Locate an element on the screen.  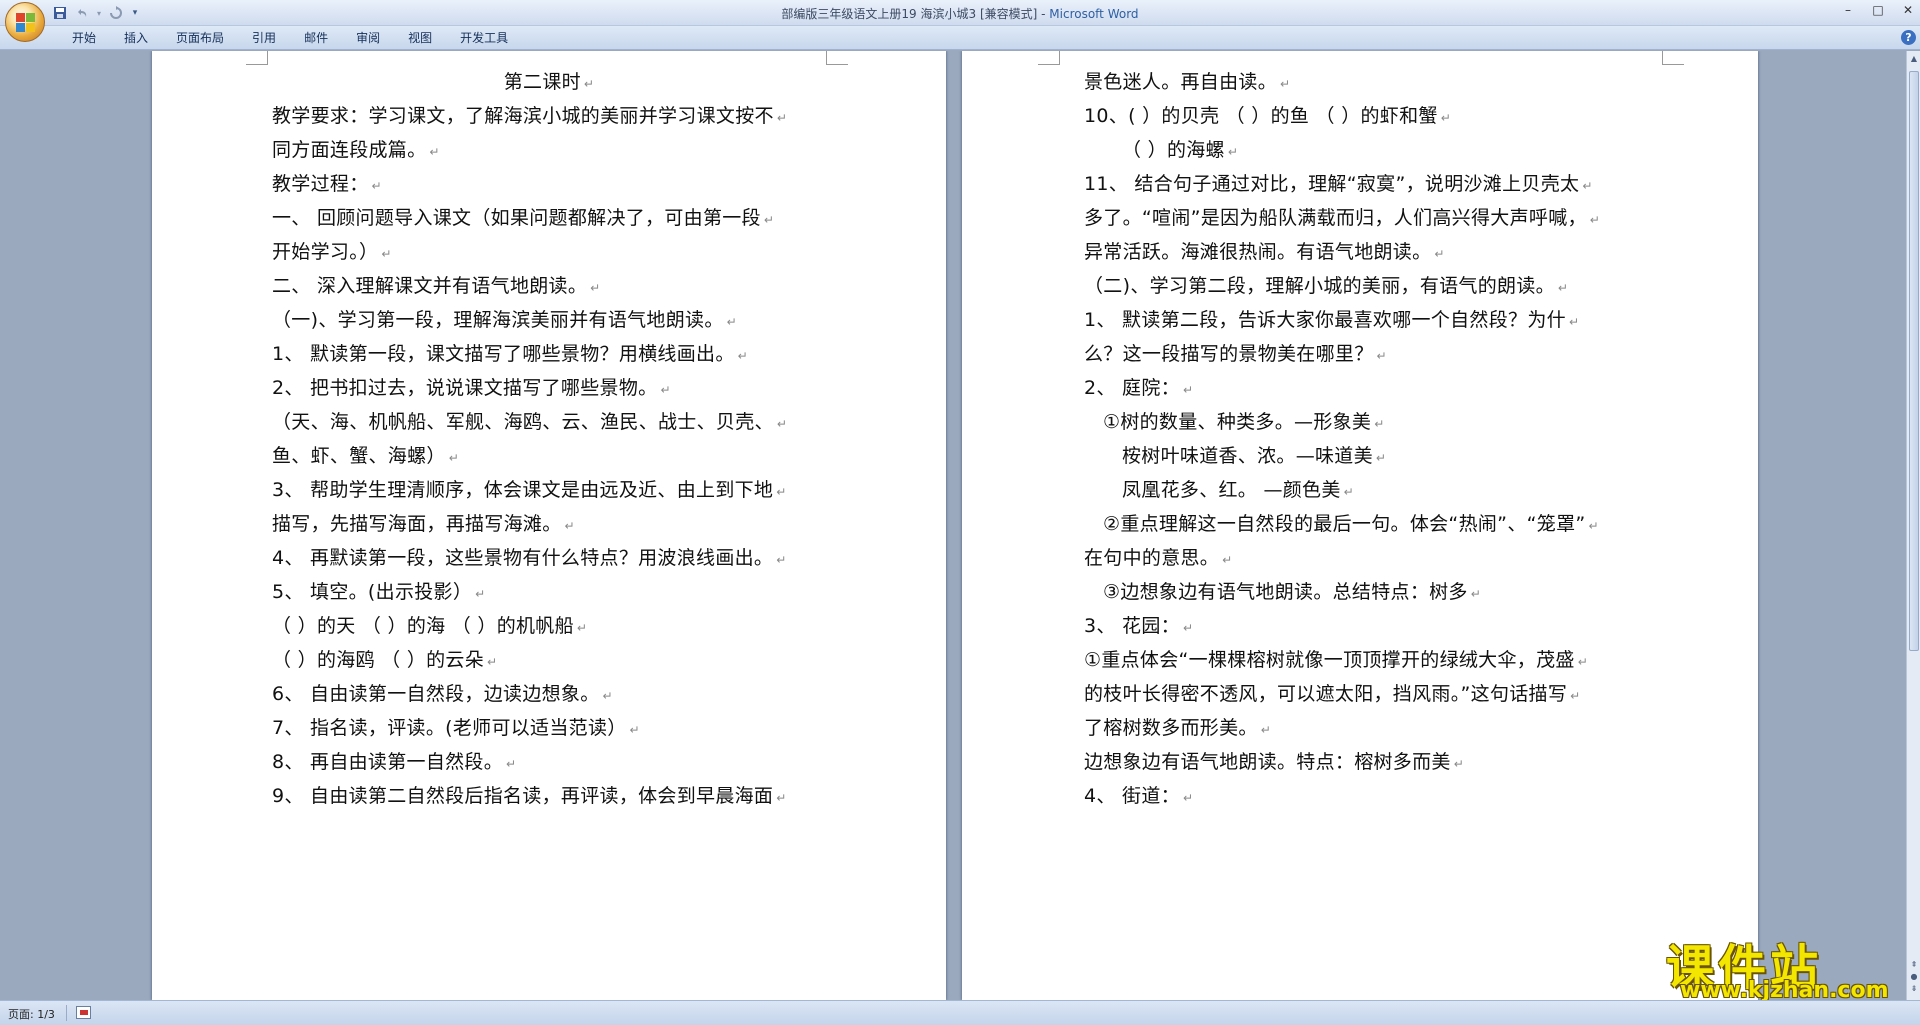
crop-mark-top-left is located at coordinates (1049, 58).